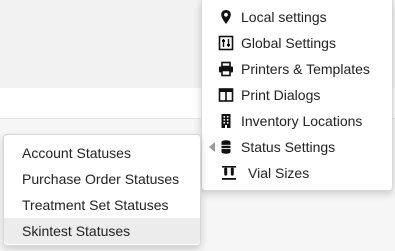 This screenshot has height=251, width=395. What do you see at coordinates (288, 147) in the screenshot?
I see `menu-item-label: Status Settings` at bounding box center [288, 147].